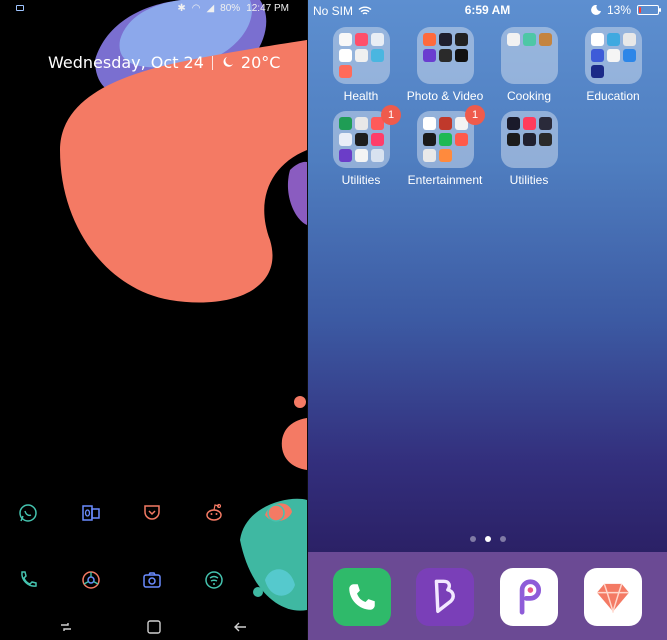 This screenshot has width=667, height=640. What do you see at coordinates (196, 8) in the screenshot?
I see `wifi-icon: ◠` at bounding box center [196, 8].